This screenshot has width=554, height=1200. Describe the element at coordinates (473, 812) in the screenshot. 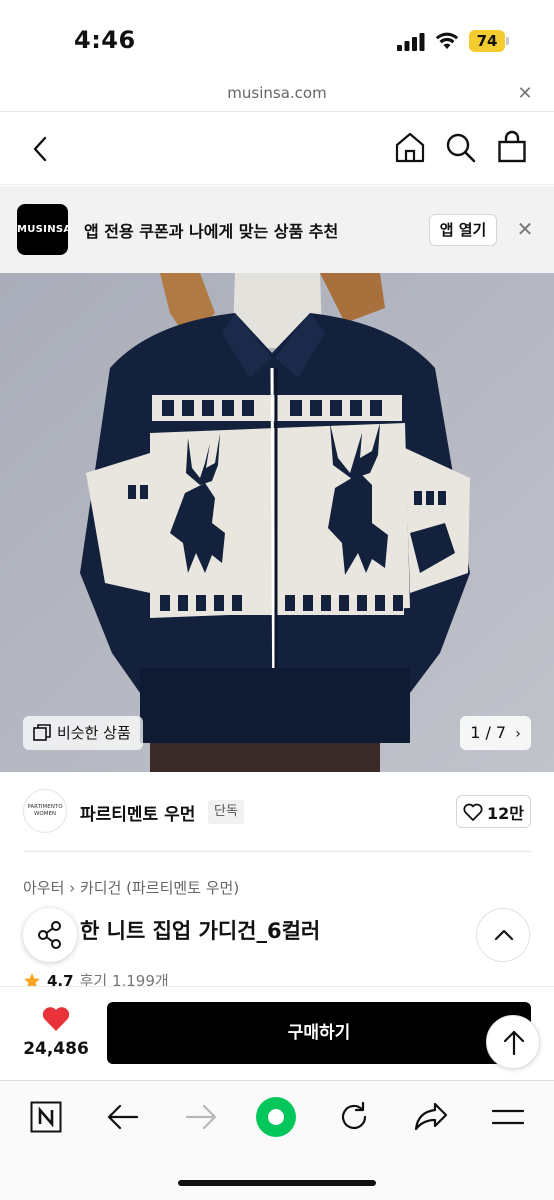

I see `heart-outline-icon` at that location.